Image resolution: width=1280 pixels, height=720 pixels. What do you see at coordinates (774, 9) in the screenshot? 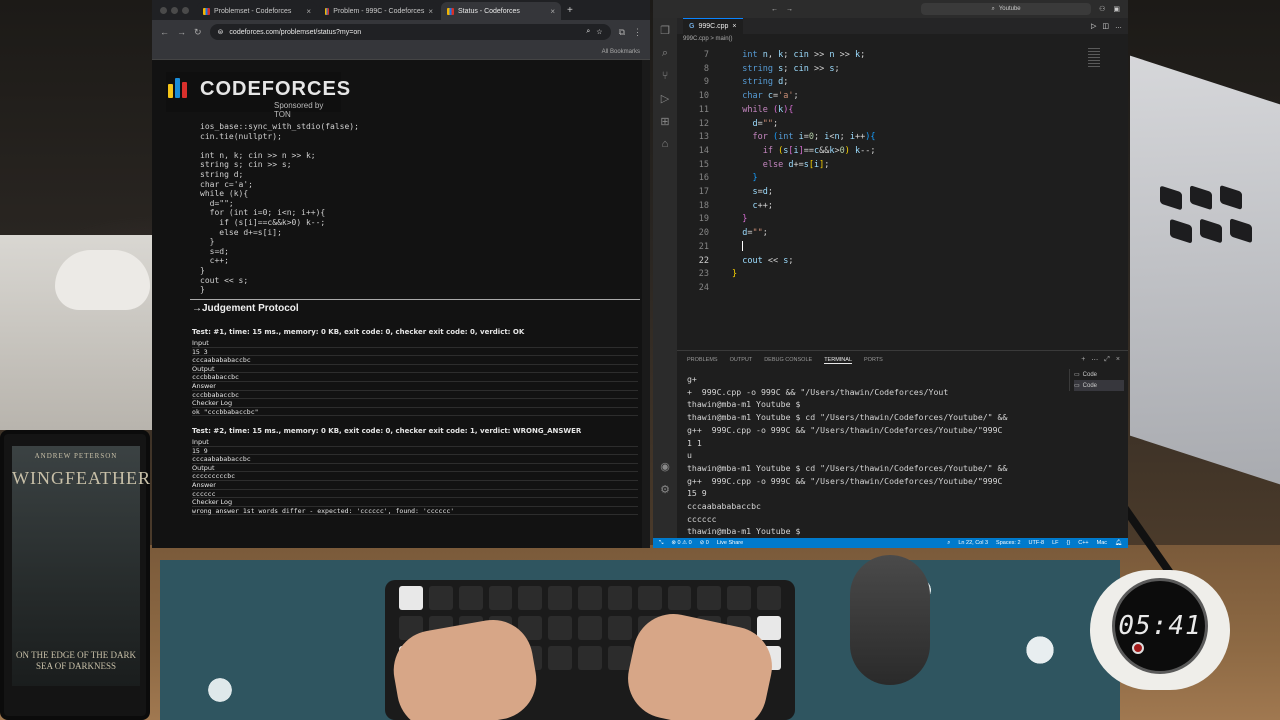
I see `nav-back-icon: ←` at bounding box center [774, 9].